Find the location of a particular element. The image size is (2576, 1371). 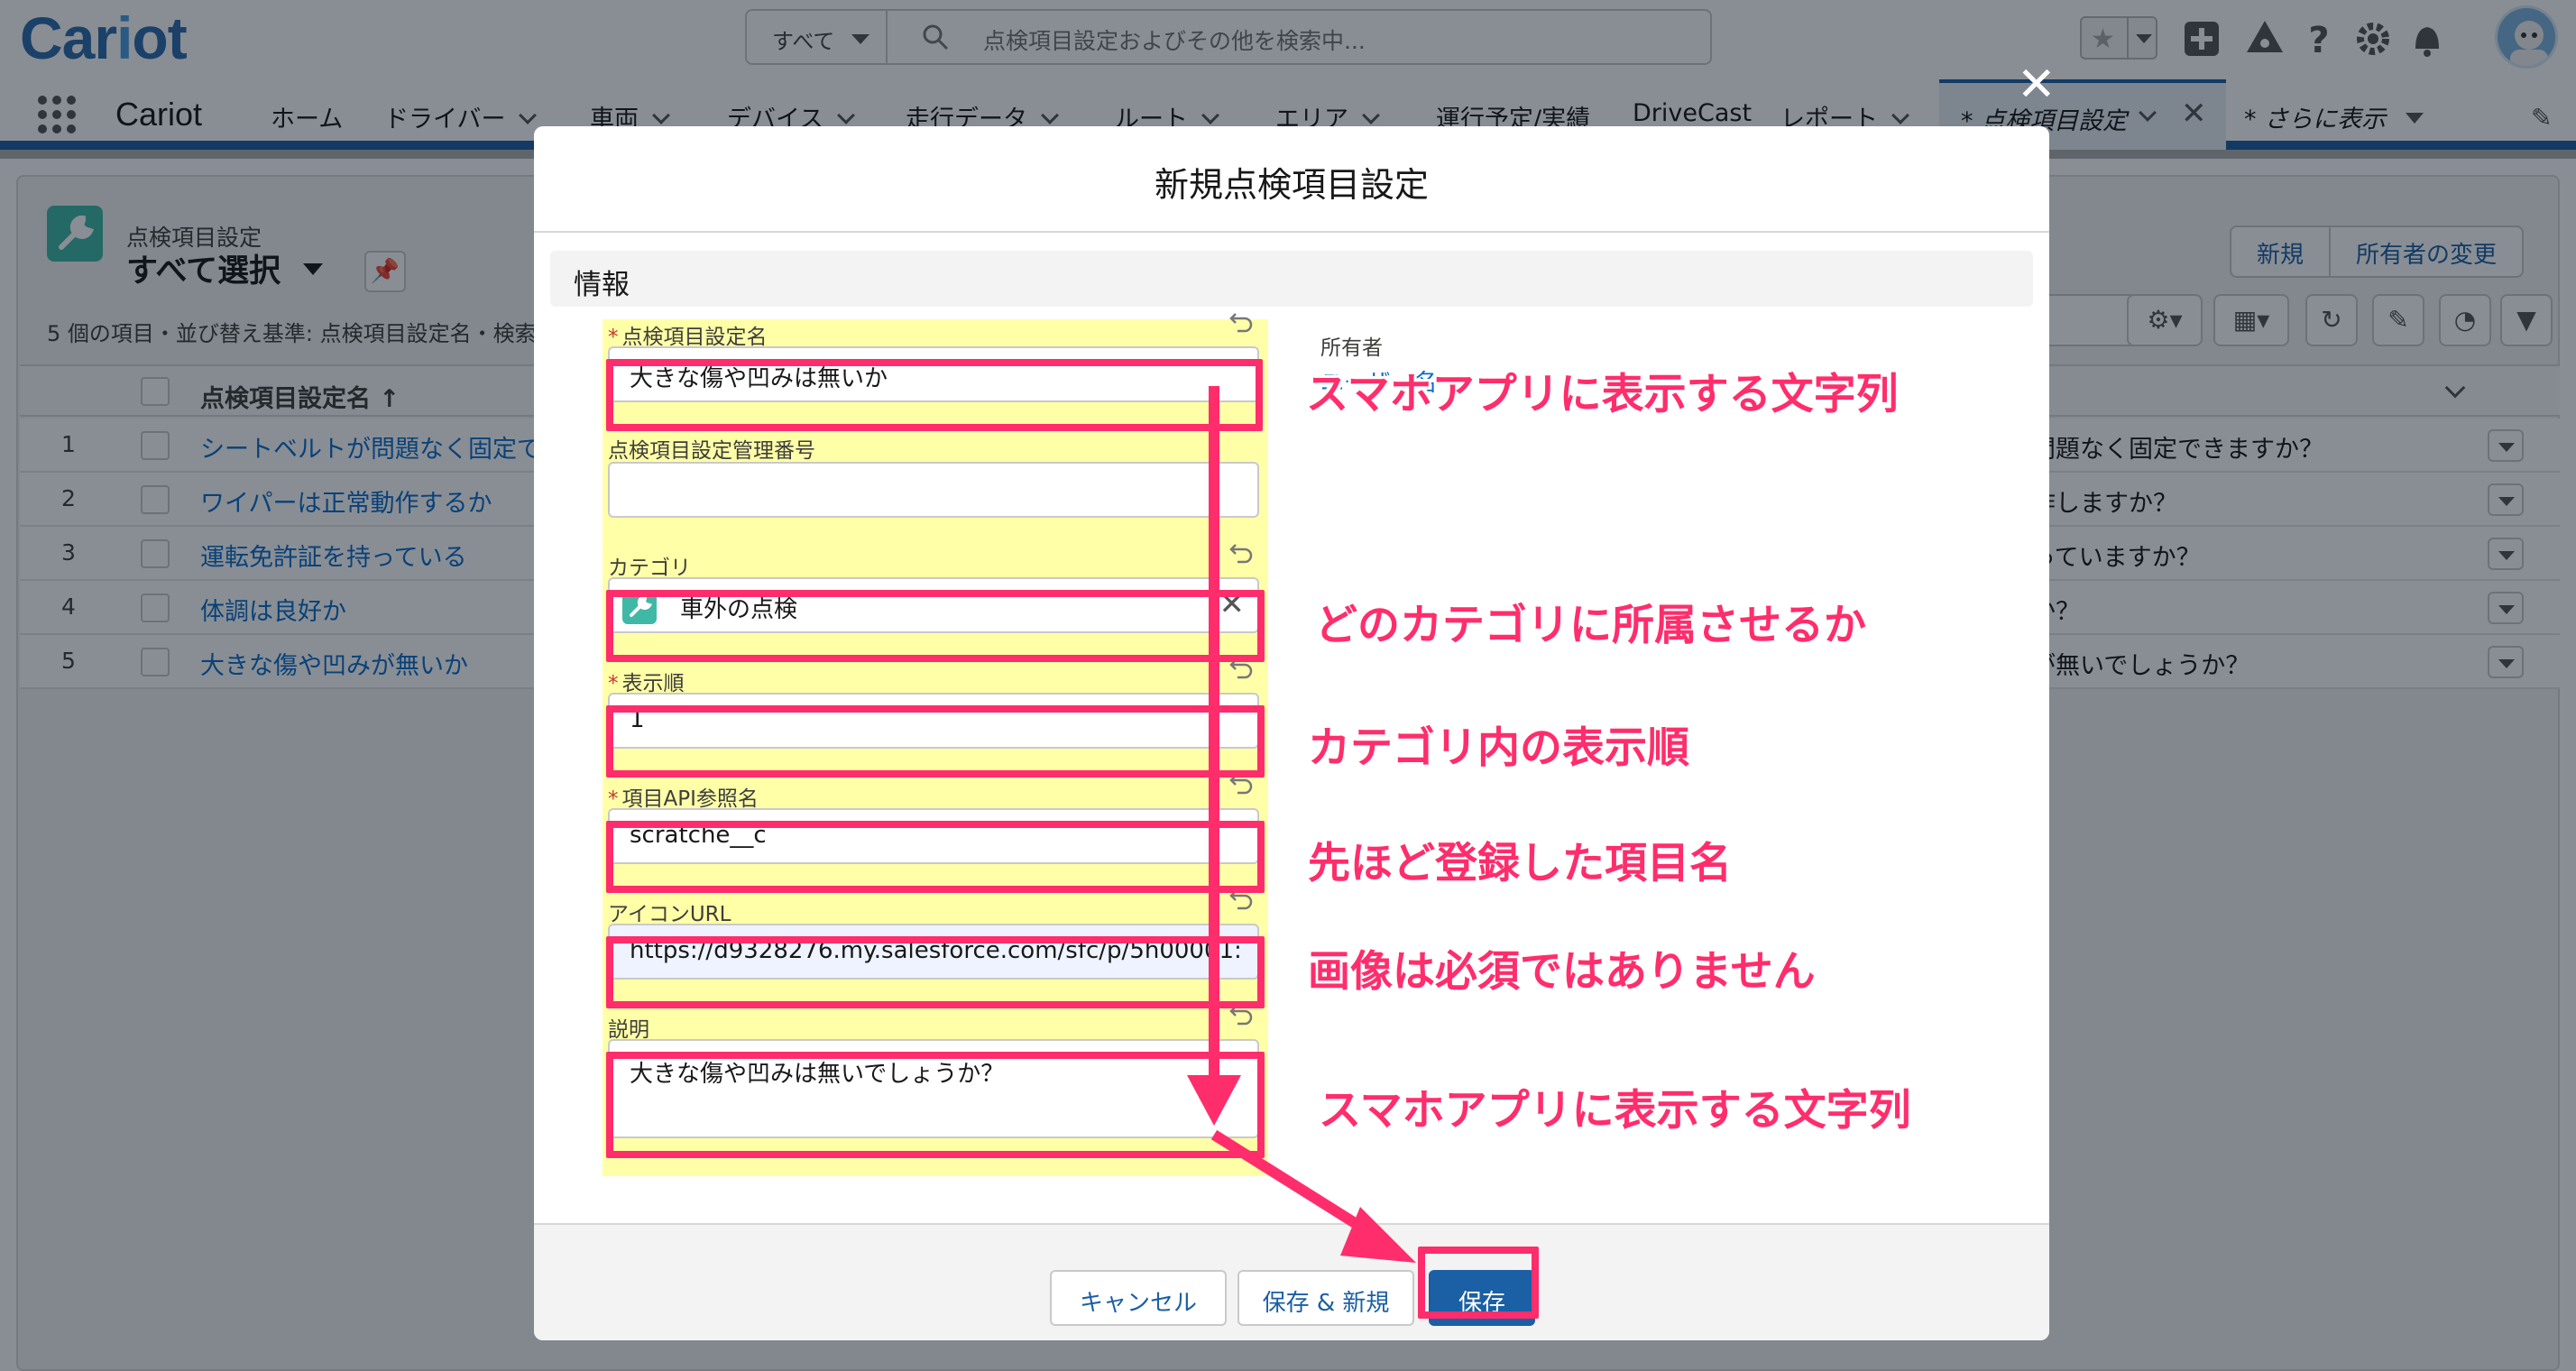

field-label-icon-url: アイコンURL is located at coordinates (669, 914).